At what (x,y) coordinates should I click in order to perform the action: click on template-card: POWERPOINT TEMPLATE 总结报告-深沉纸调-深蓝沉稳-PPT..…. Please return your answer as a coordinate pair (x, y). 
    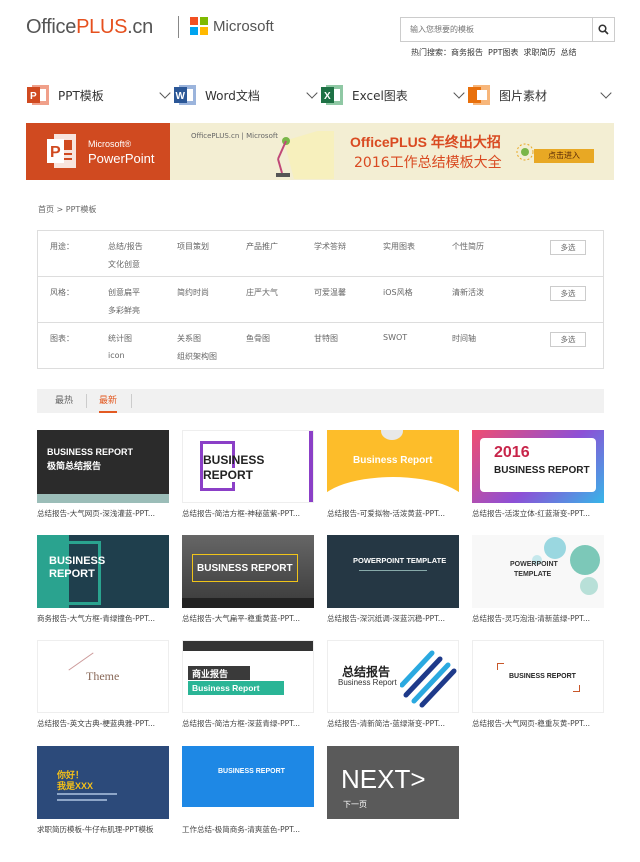
    Looking at the image, I should click on (393, 579).